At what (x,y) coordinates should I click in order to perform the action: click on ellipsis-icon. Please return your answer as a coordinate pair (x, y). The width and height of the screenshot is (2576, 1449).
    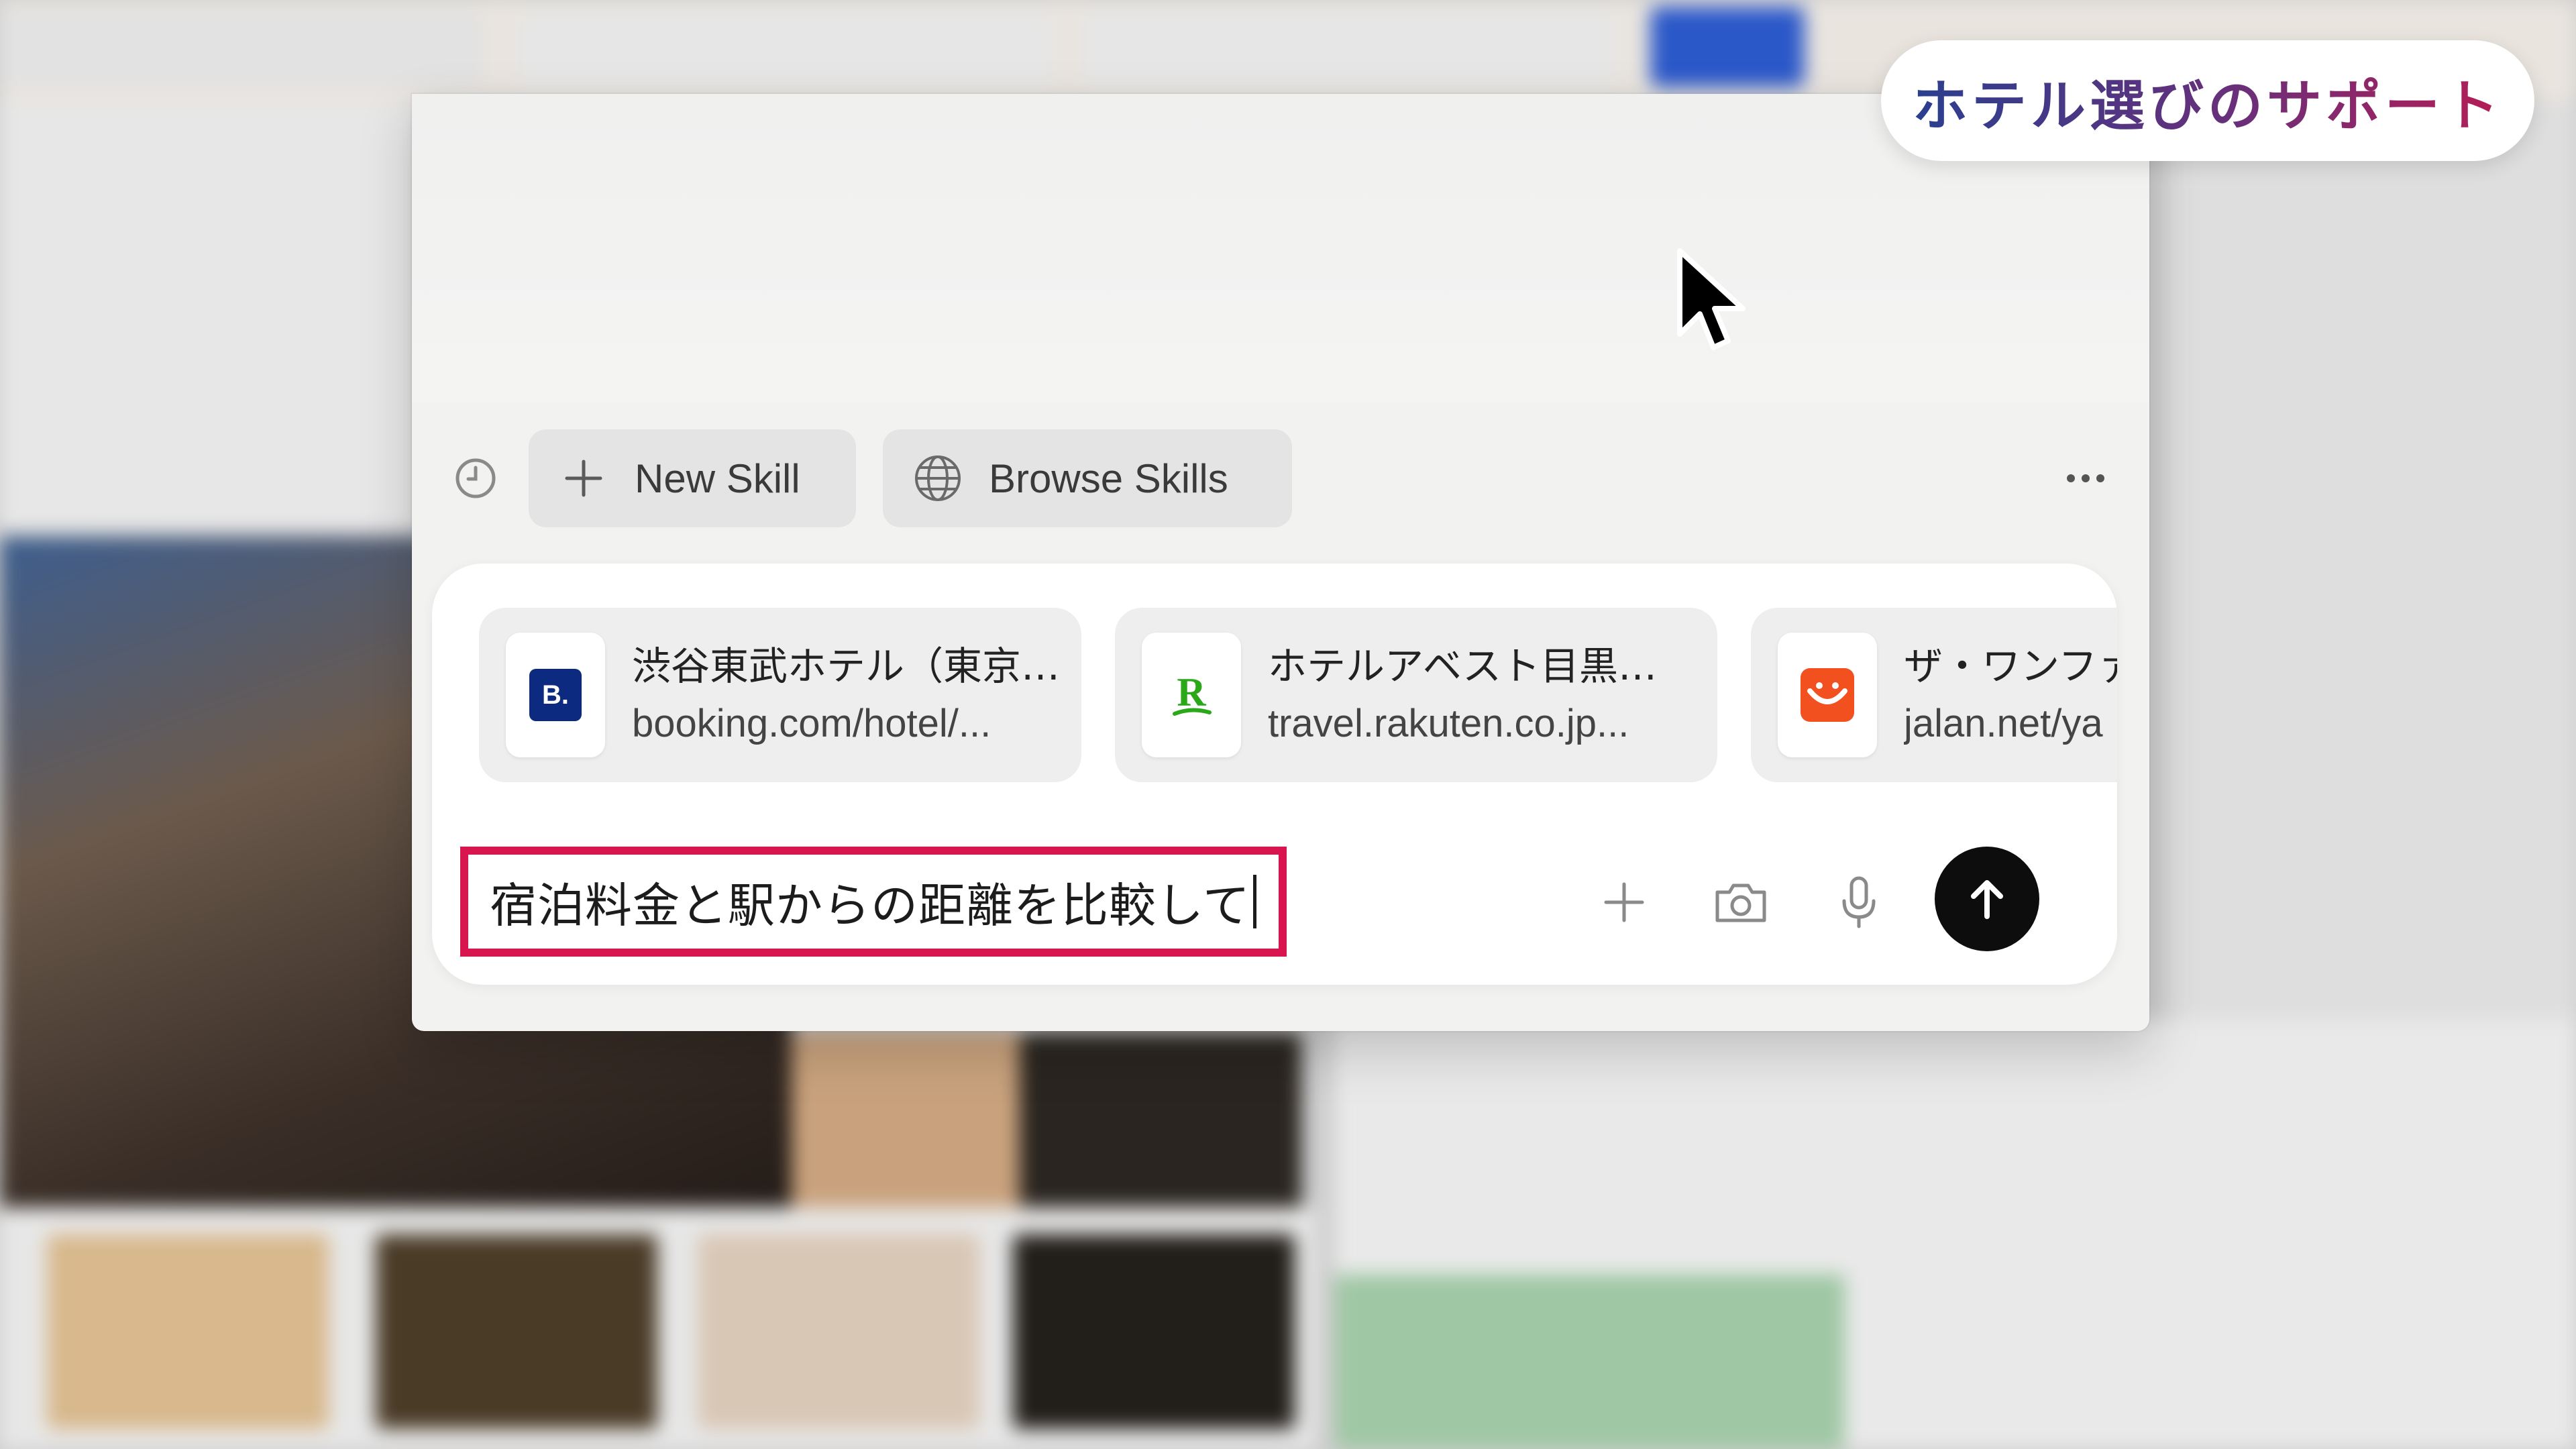
    Looking at the image, I should click on (2085, 478).